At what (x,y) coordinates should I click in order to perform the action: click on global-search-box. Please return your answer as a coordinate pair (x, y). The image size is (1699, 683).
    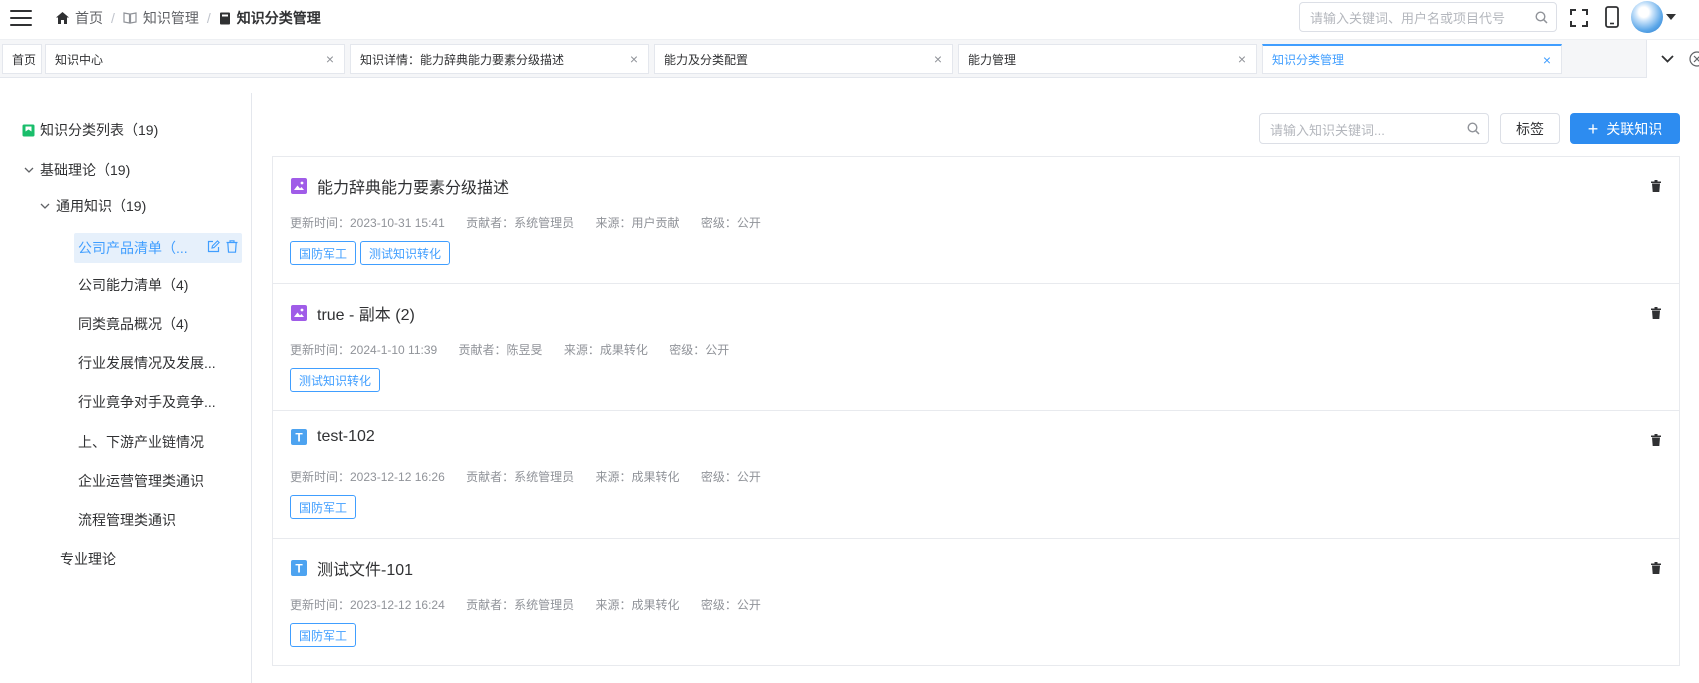
    Looking at the image, I should click on (1428, 17).